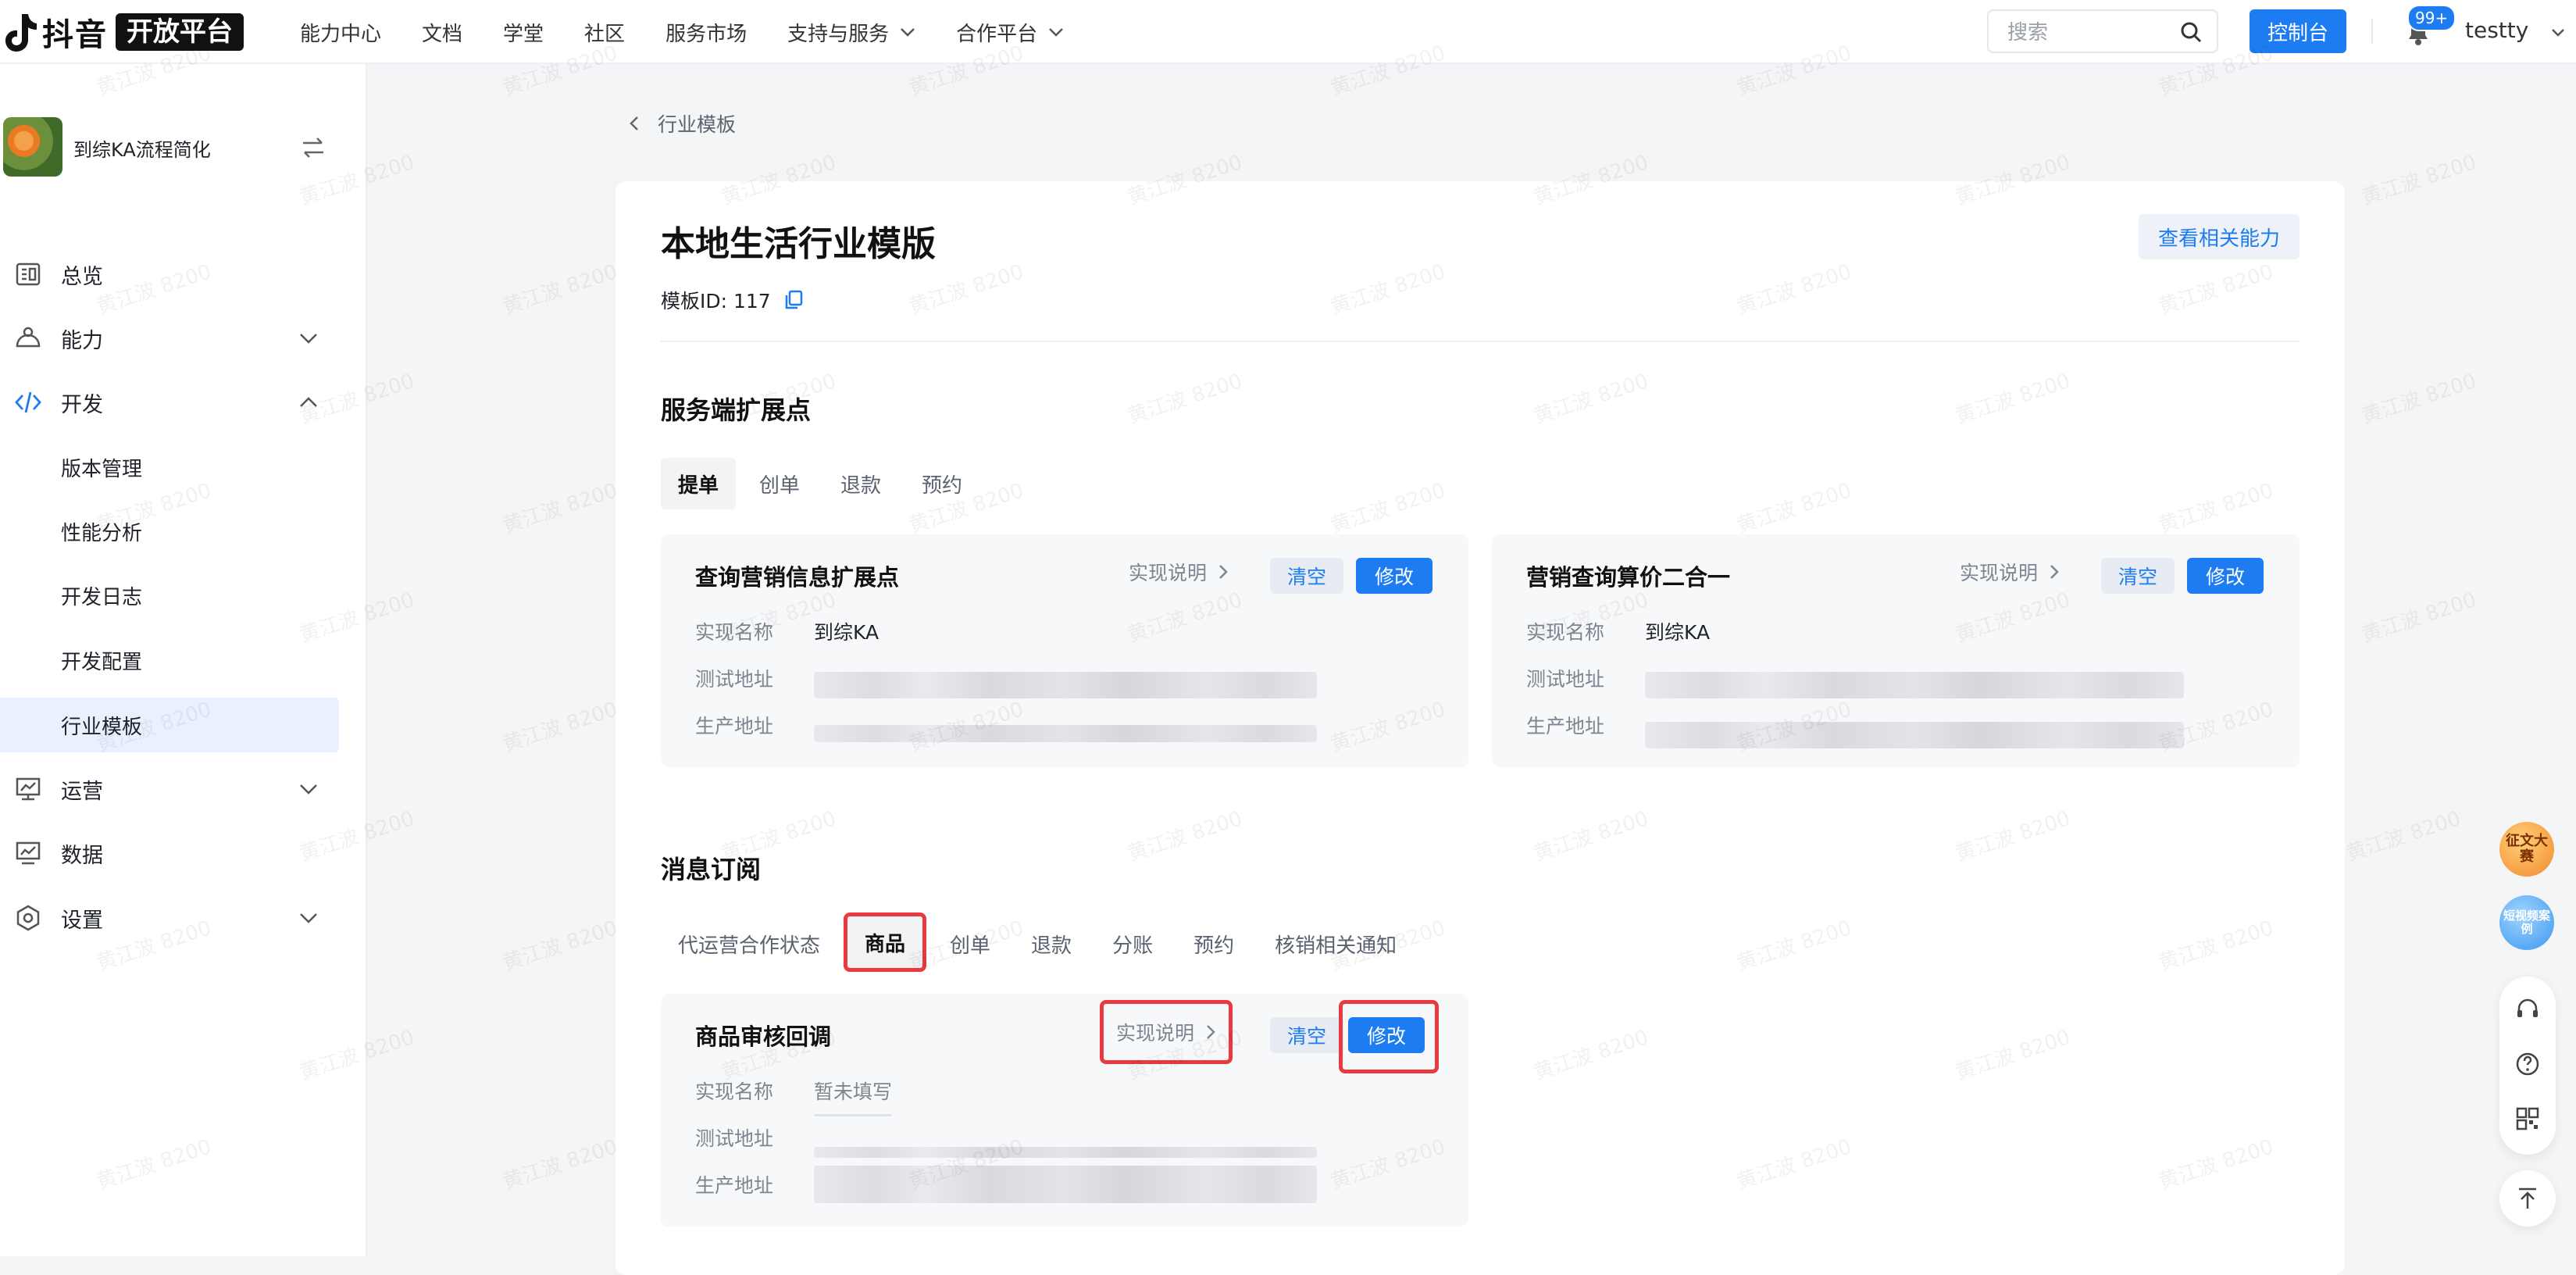 The image size is (2576, 1275). I want to click on search-box, so click(2102, 31).